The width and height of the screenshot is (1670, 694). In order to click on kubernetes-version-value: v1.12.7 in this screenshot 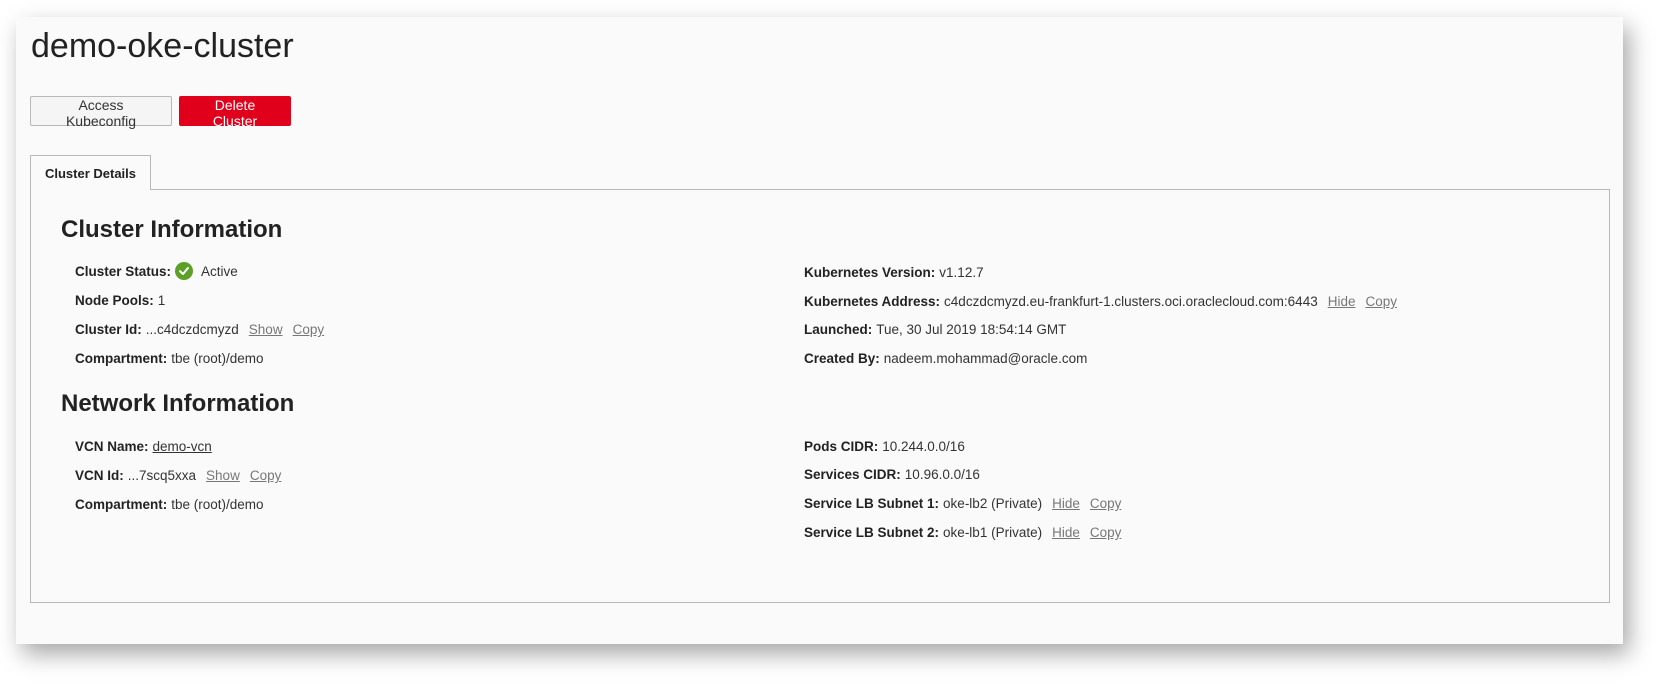, I will do `click(961, 272)`.